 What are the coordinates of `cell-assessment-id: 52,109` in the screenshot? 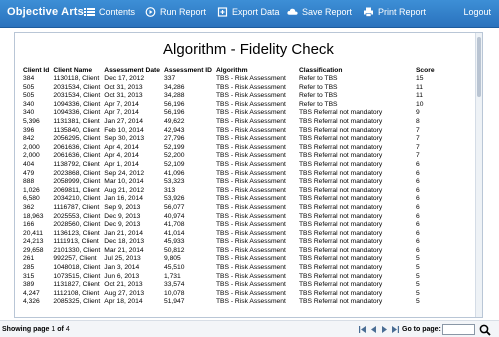 It's located at (174, 164).